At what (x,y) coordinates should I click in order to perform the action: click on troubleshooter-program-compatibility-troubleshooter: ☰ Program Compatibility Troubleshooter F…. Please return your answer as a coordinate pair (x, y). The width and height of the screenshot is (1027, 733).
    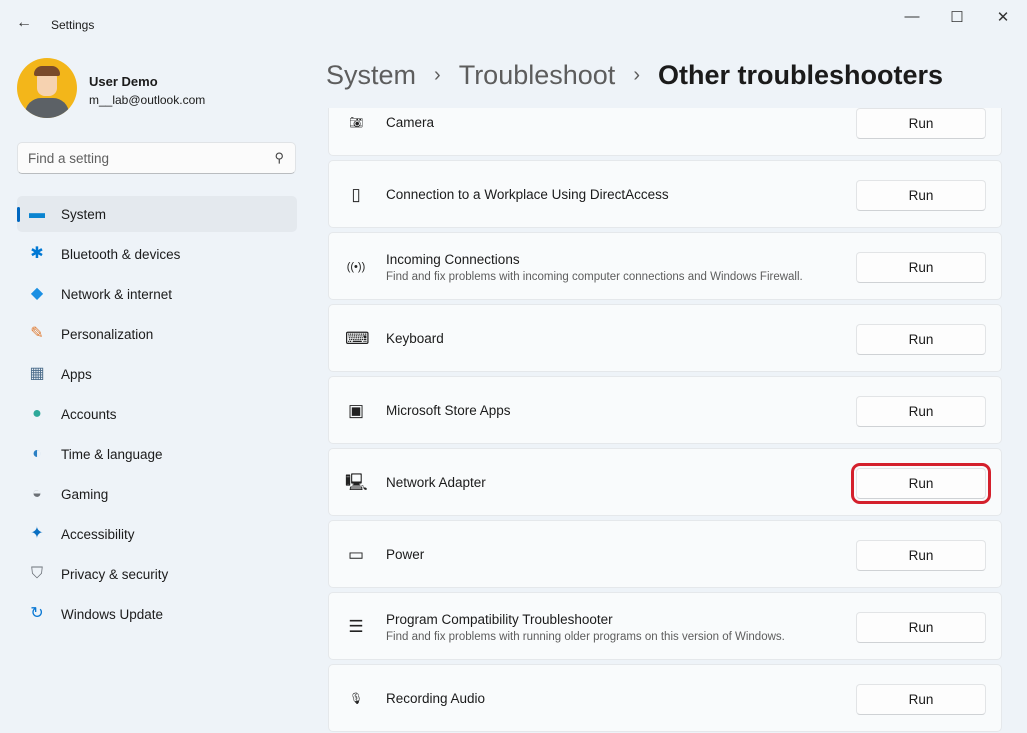
    Looking at the image, I should click on (665, 626).